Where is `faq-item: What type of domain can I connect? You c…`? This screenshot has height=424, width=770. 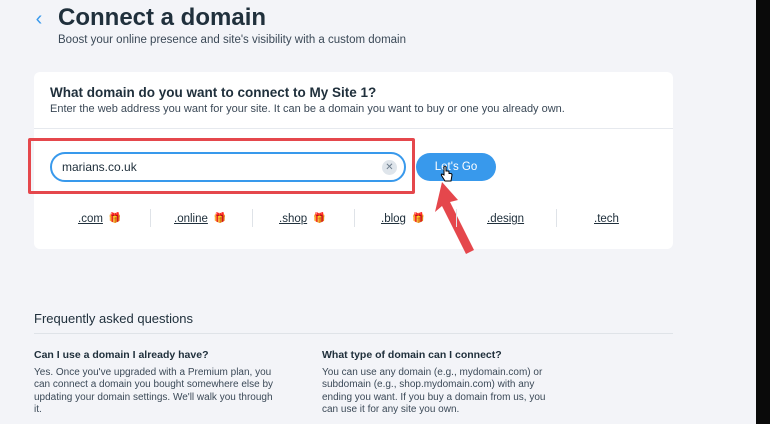
faq-item: What type of domain can I connect? You c… is located at coordinates (443, 383).